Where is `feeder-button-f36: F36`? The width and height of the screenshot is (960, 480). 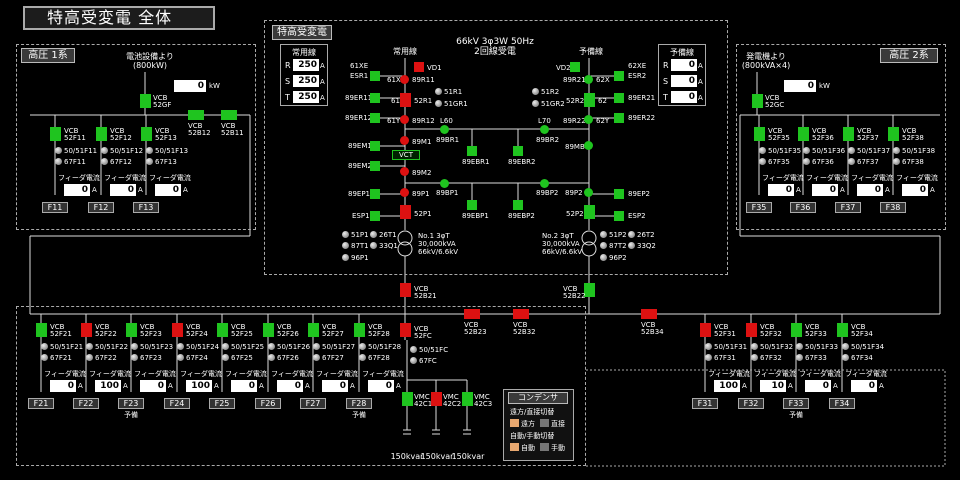 feeder-button-f36: F36 is located at coordinates (803, 207).